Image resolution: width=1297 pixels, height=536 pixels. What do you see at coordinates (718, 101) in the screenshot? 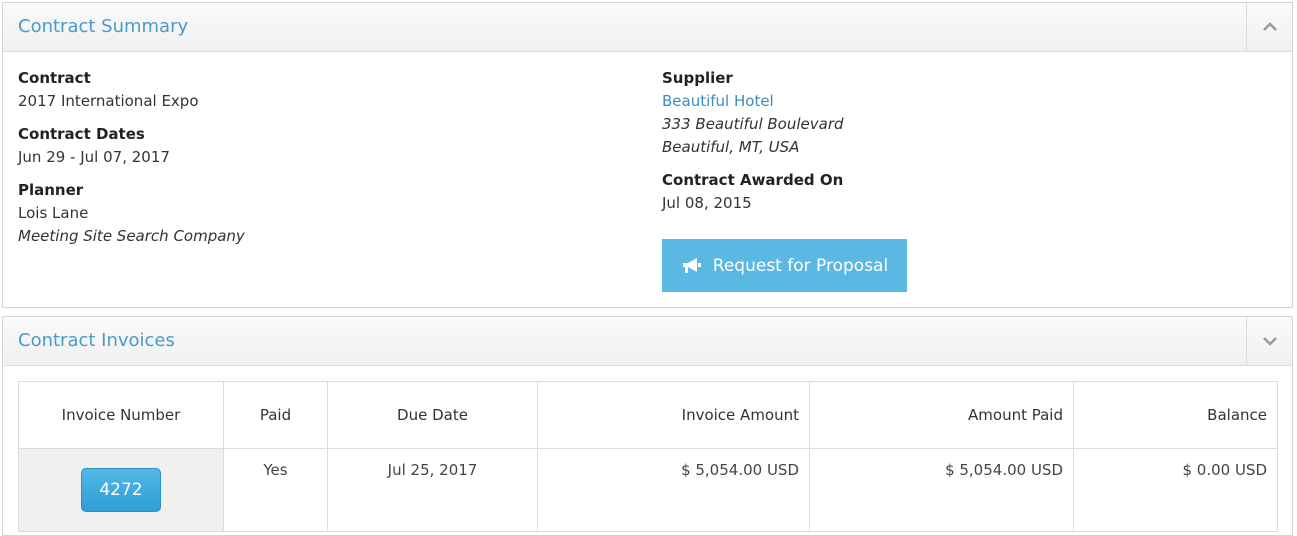
I see `supplier-link: Beautiful Hotel` at bounding box center [718, 101].